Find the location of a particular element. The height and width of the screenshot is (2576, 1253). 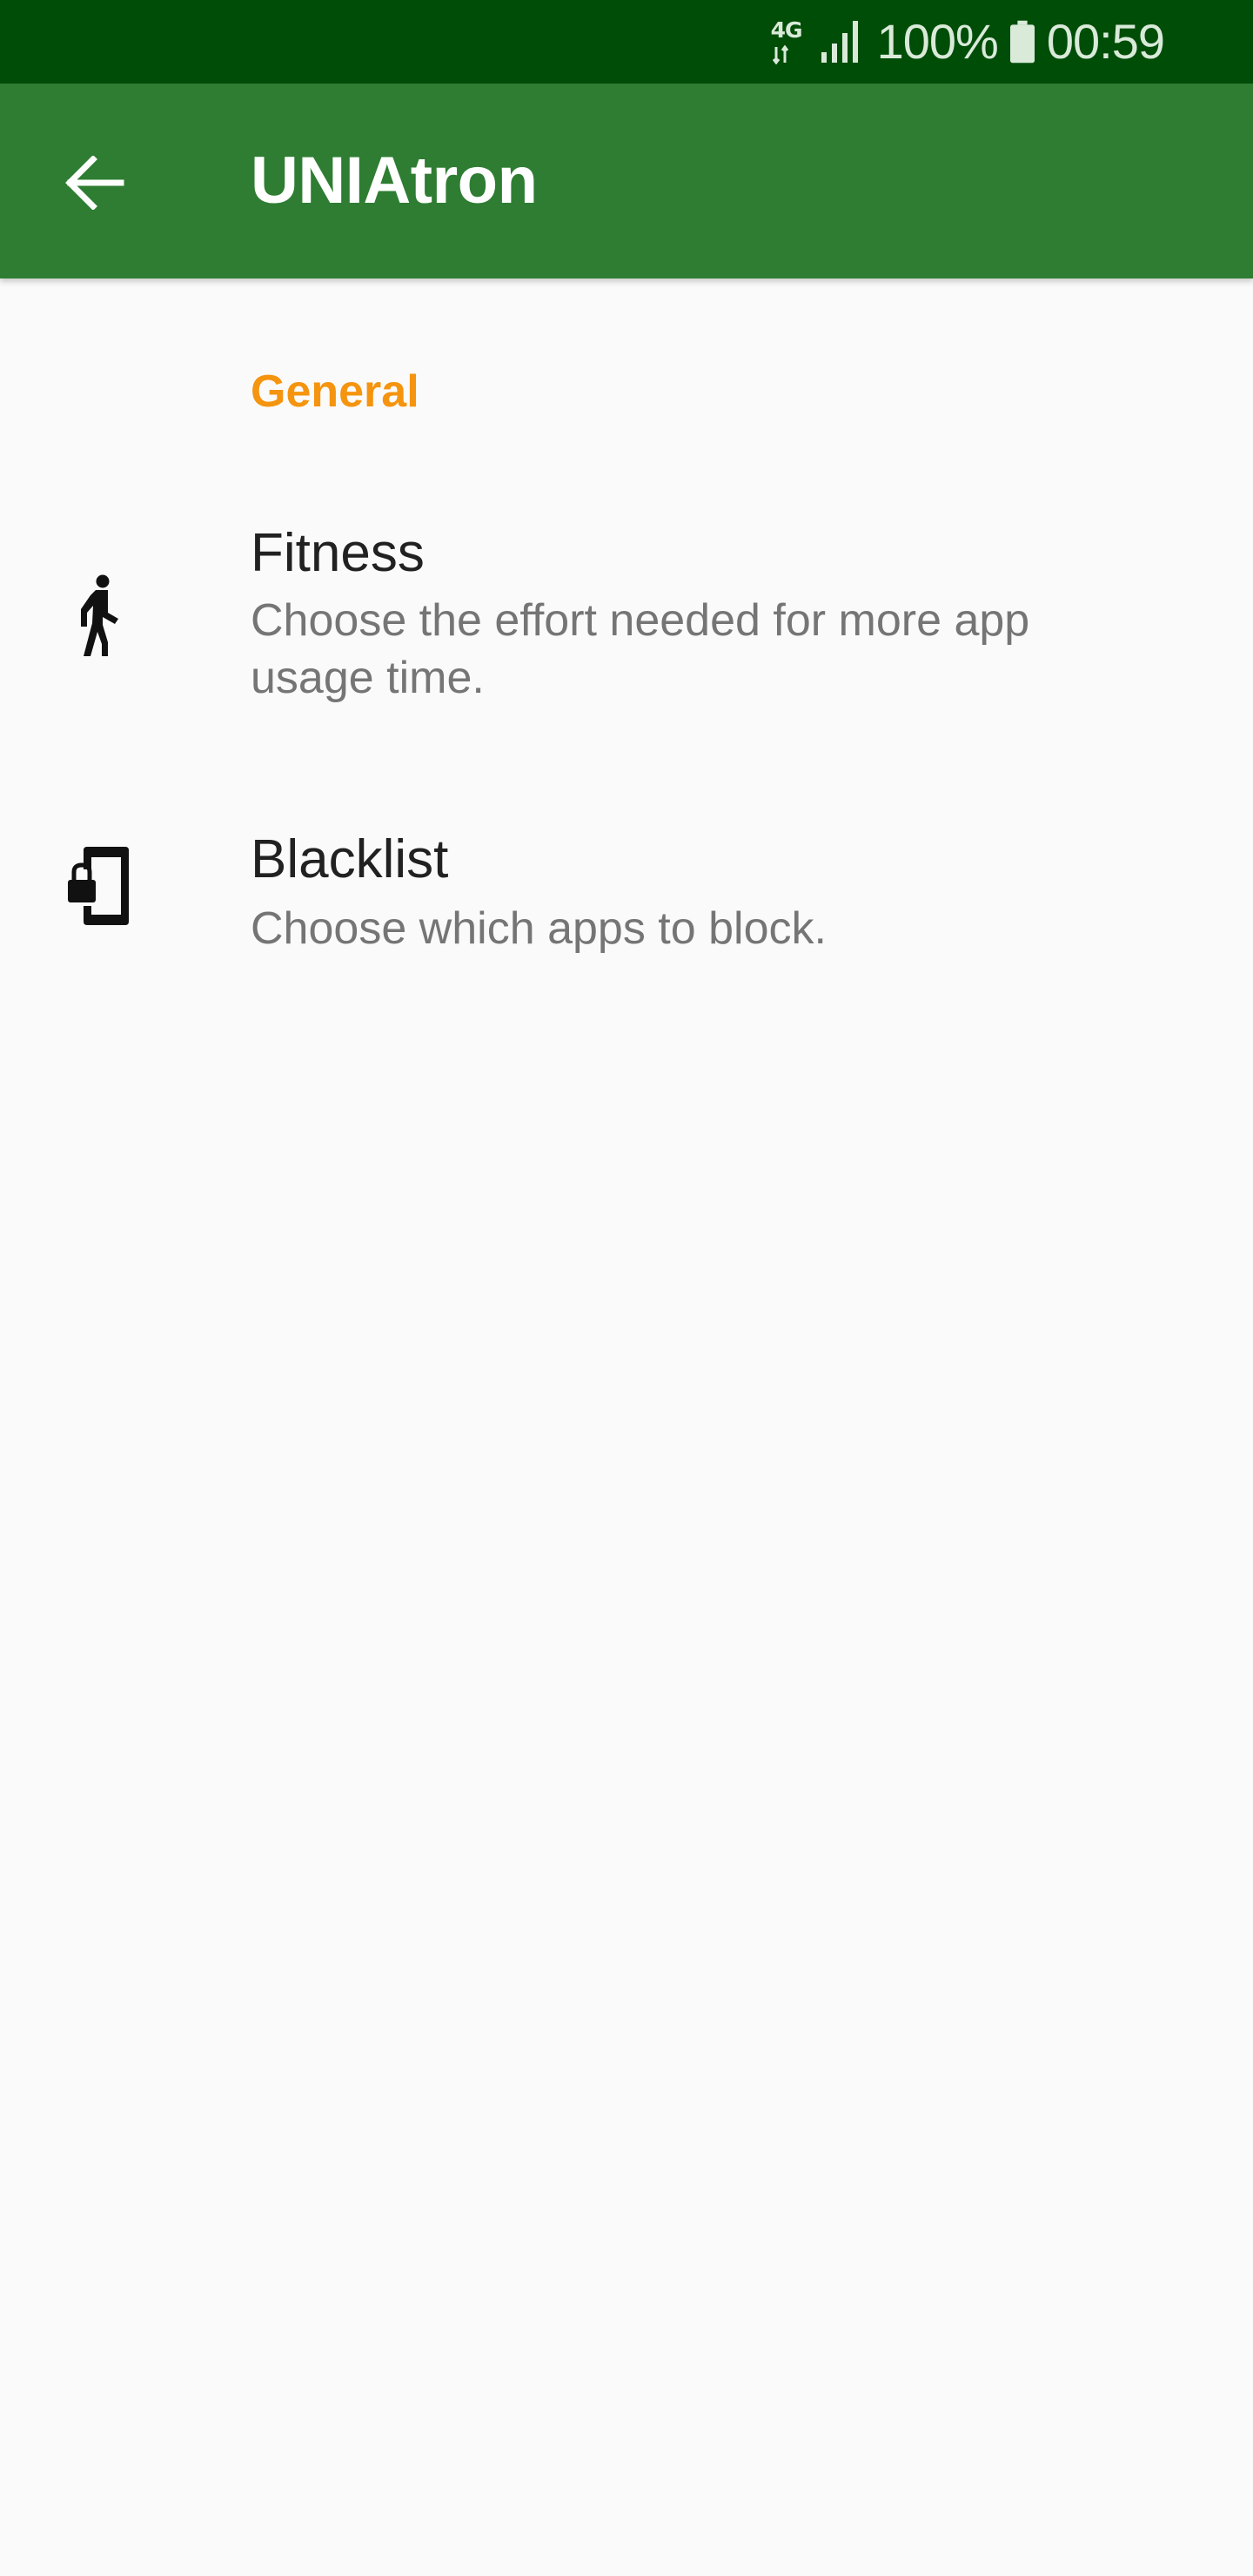

walking-person-icon is located at coordinates (99, 615).